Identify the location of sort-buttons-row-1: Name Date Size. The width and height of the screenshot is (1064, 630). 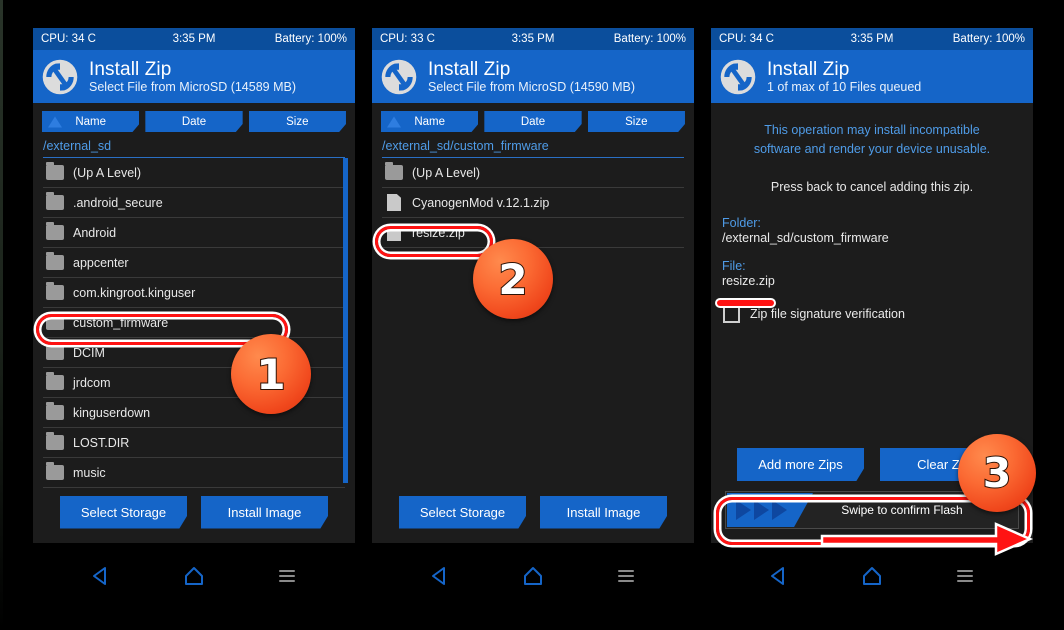
(194, 119).